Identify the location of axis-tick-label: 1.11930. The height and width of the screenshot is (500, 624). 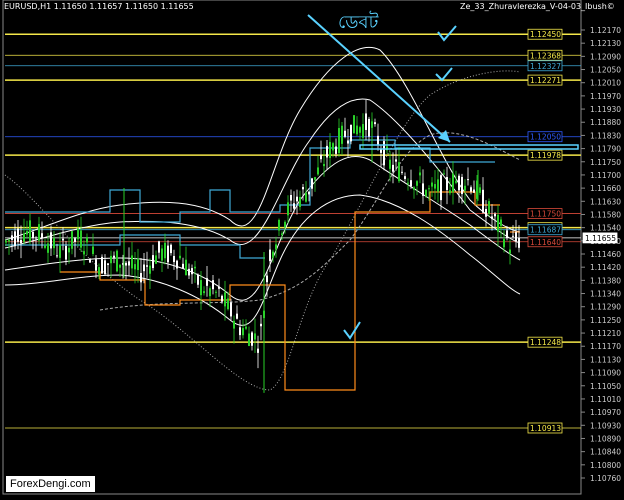
(605, 109).